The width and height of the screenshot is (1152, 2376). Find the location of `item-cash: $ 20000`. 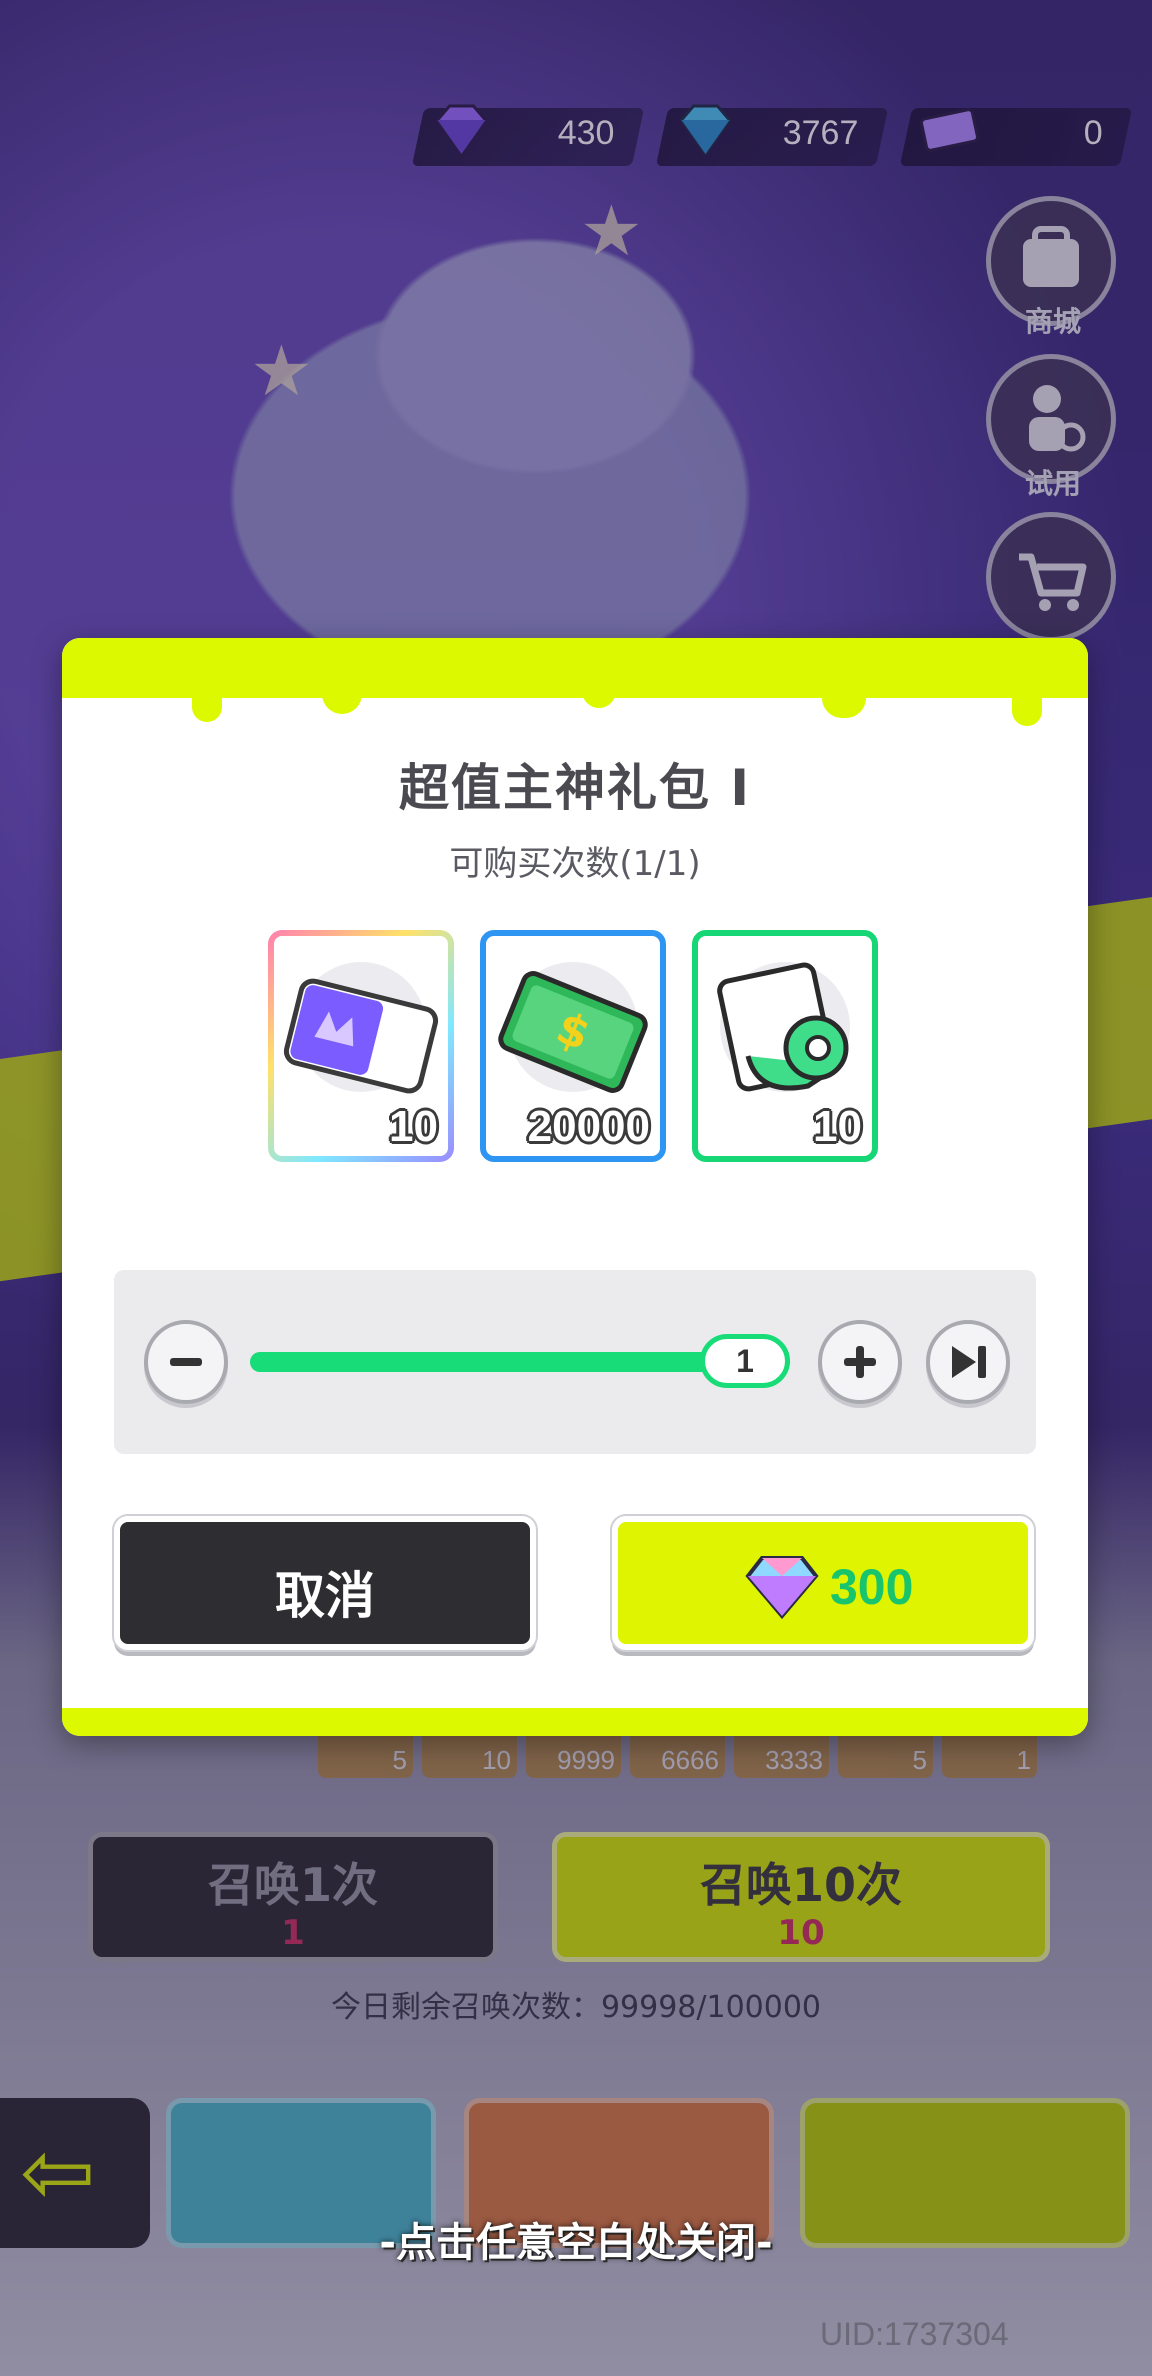

item-cash: $ 20000 is located at coordinates (573, 1046).